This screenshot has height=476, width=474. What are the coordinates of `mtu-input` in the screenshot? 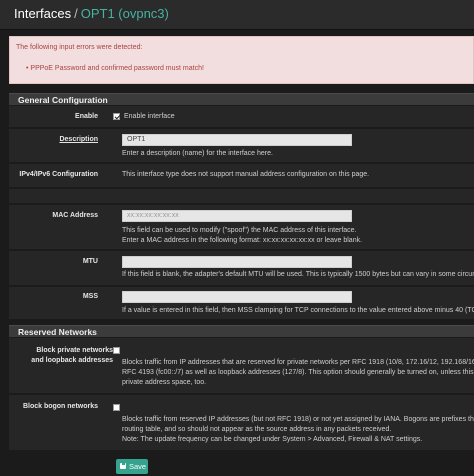 It's located at (237, 262).